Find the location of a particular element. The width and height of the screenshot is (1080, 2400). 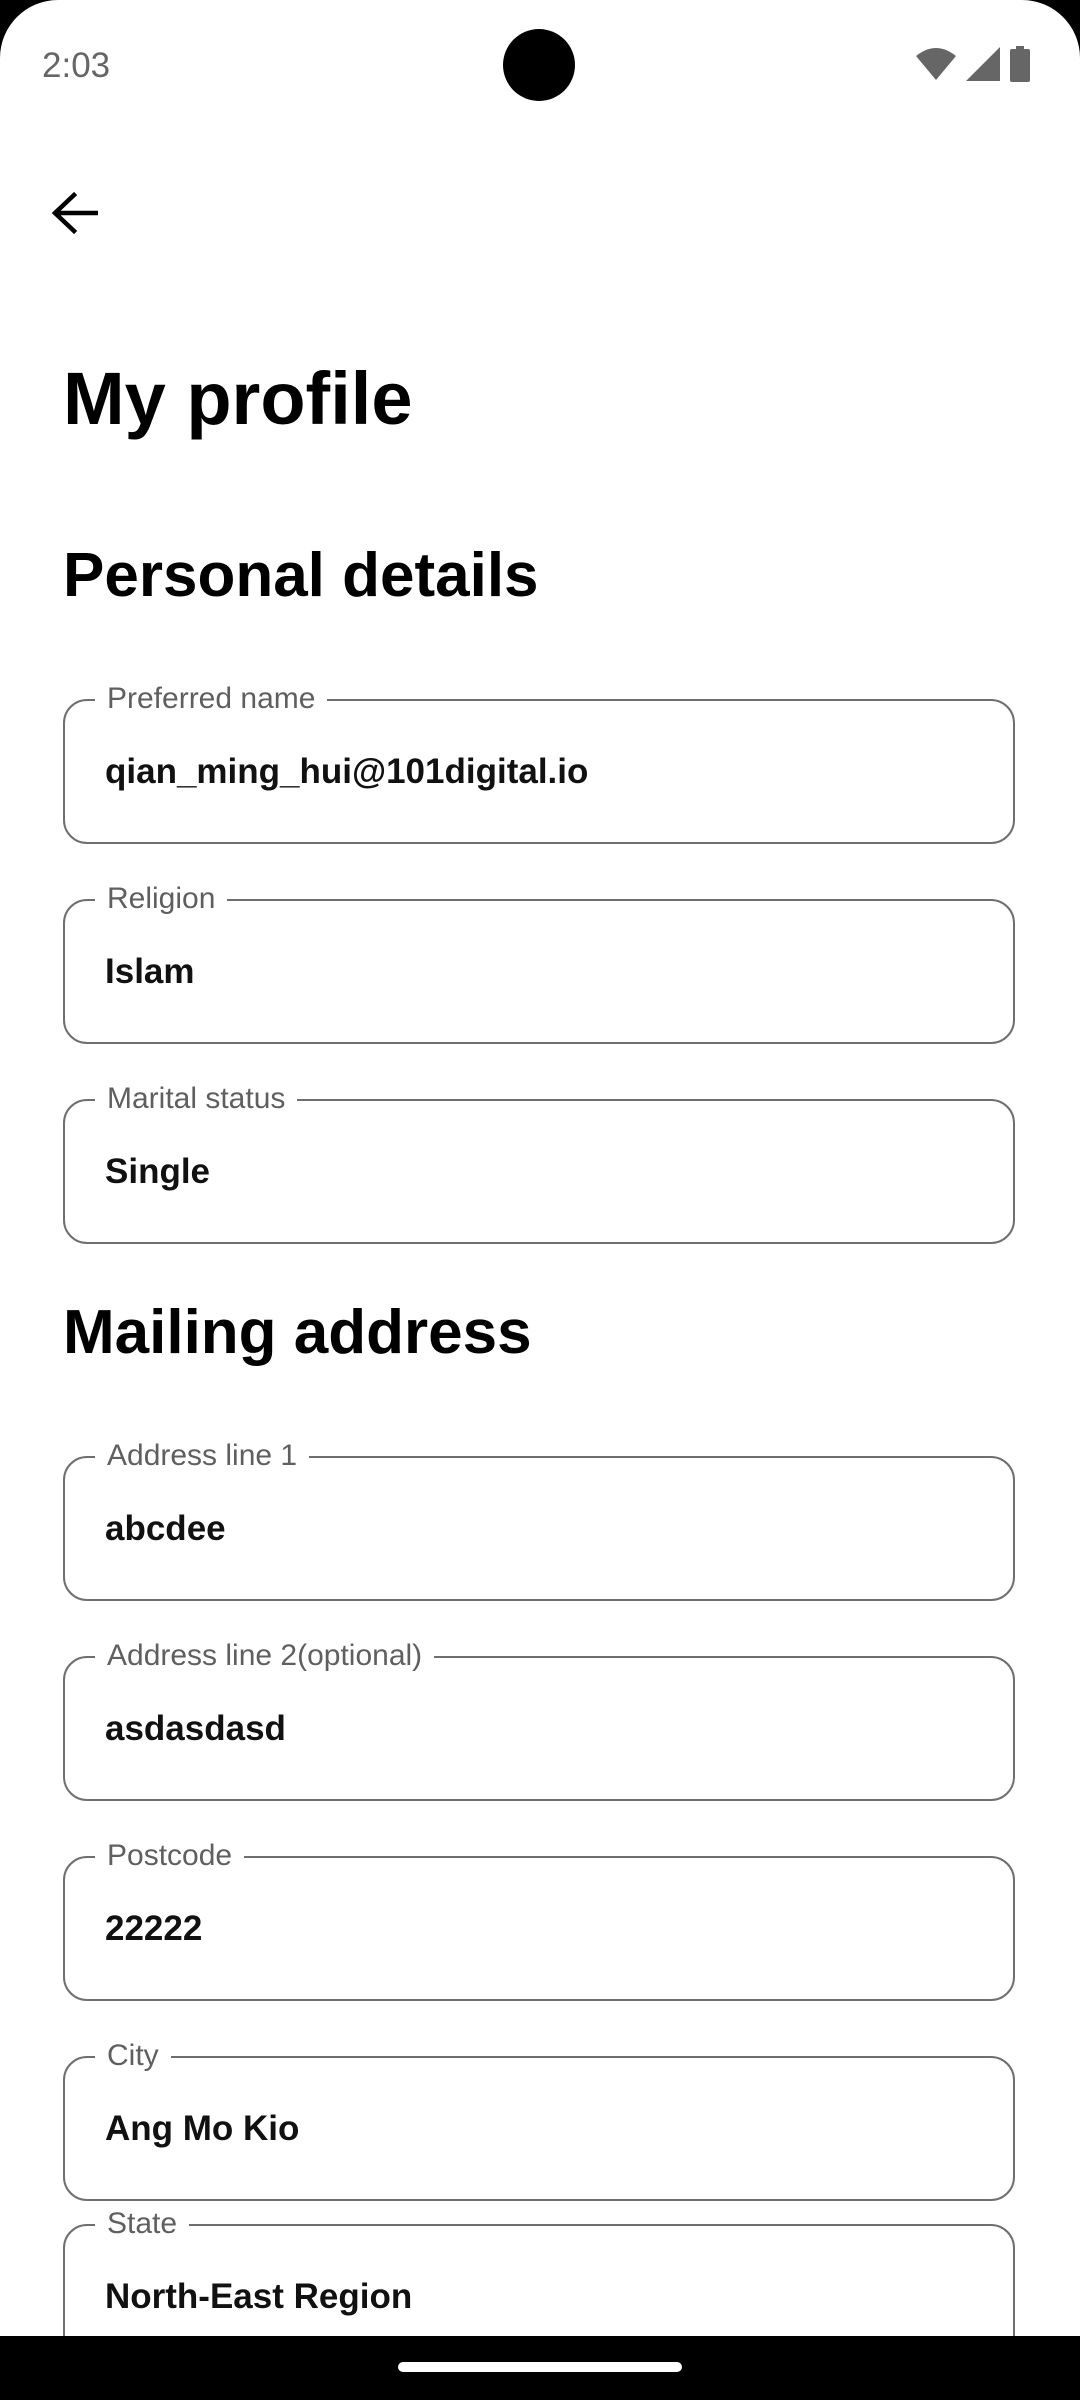

mailing-address-heading: Mailing address is located at coordinates (297, 1332).